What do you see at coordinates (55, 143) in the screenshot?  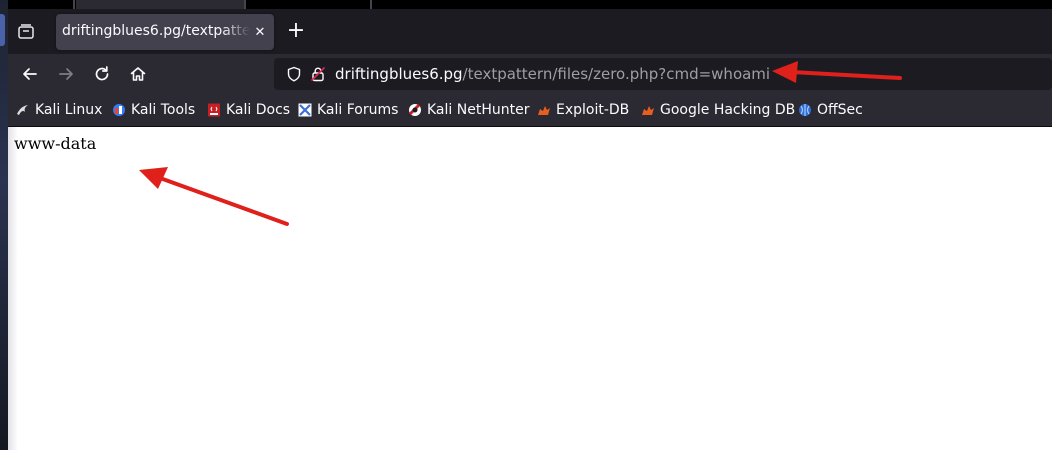 I see `command-output-text: www-data` at bounding box center [55, 143].